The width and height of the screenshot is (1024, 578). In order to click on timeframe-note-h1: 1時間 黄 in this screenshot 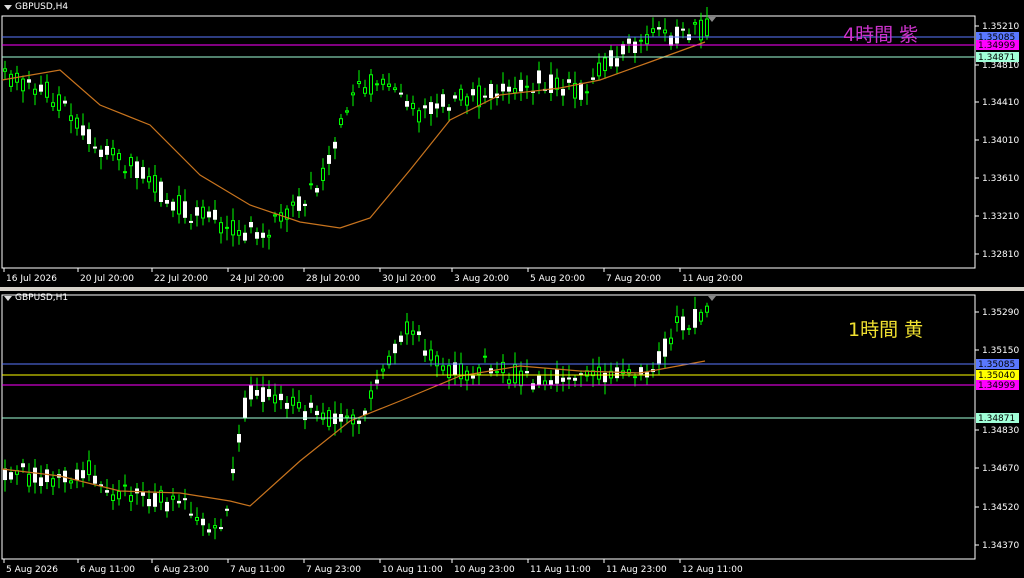, I will do `click(886, 330)`.